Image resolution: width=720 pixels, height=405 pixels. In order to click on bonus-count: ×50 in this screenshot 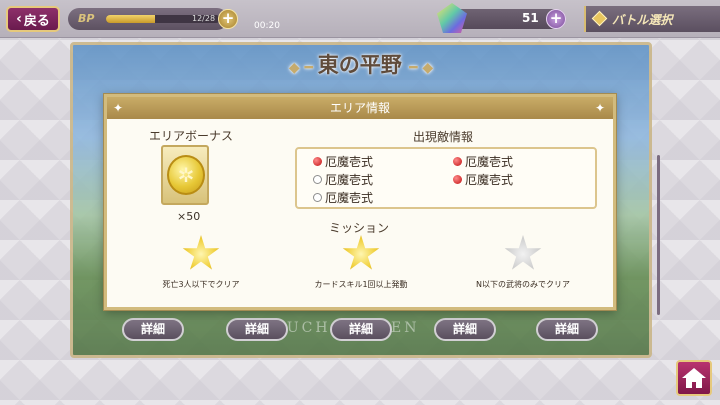, I will do `click(189, 216)`.